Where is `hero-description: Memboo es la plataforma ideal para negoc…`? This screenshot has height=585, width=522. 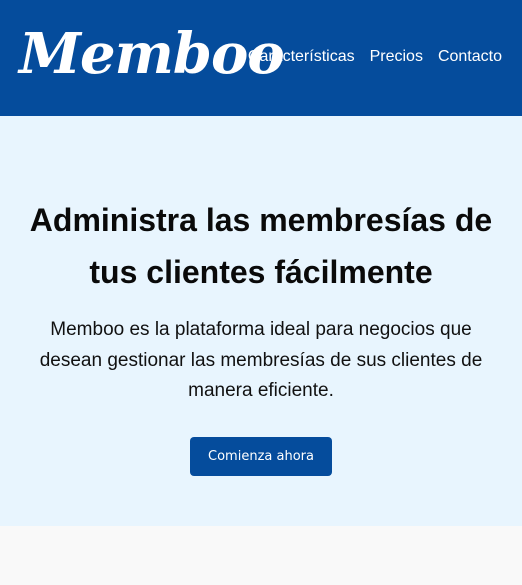
hero-description: Memboo es la plataforma ideal para negoc… is located at coordinates (261, 360).